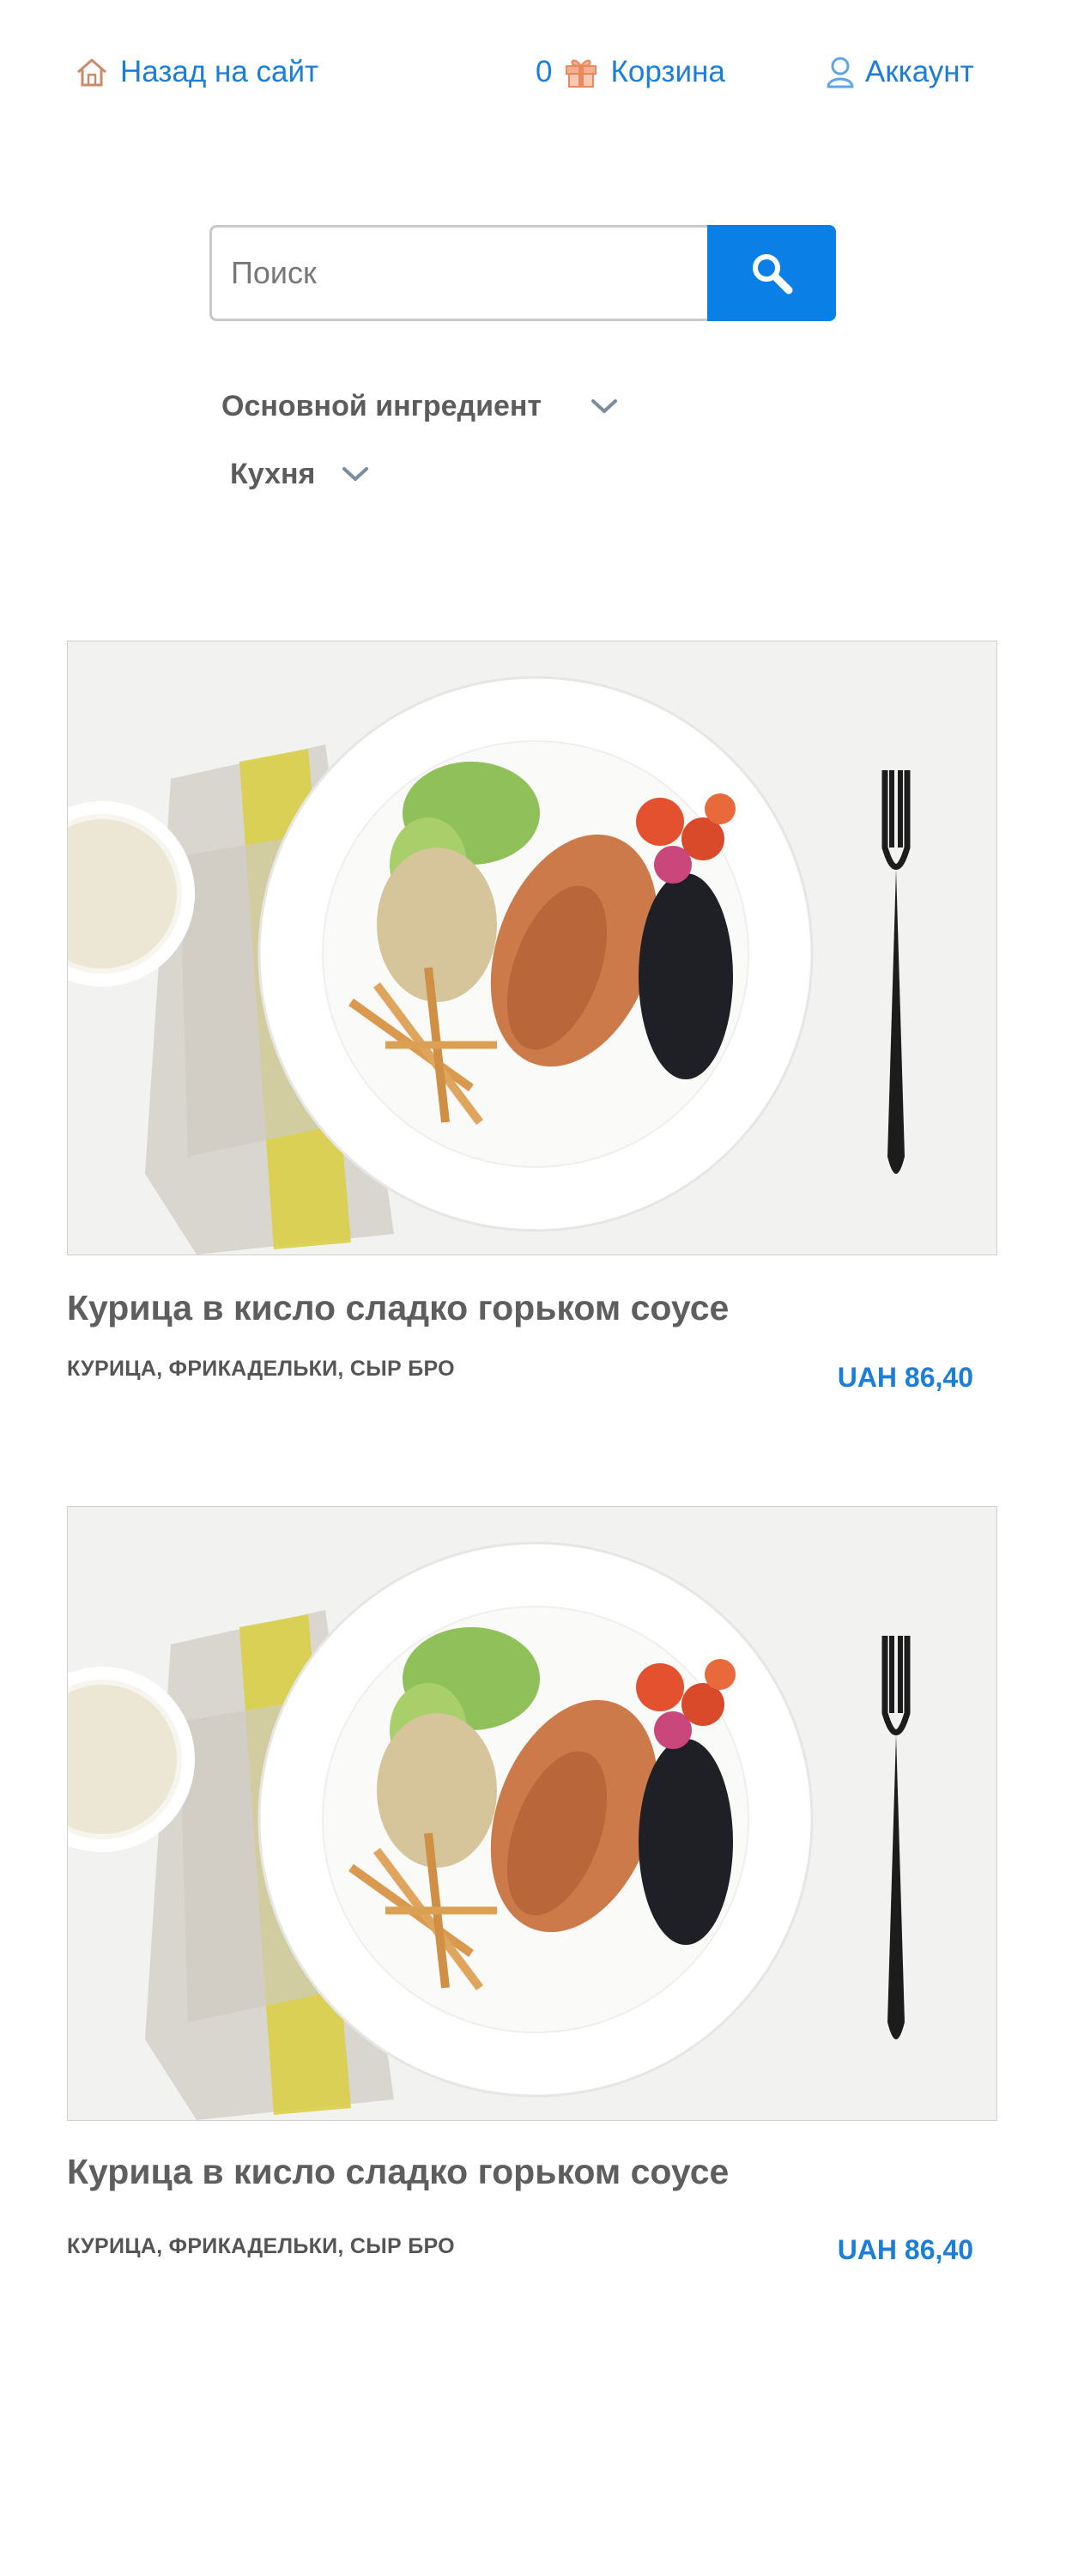  Describe the element at coordinates (220, 71) in the screenshot. I see `back-to-site-label: Назад на сайт` at that location.